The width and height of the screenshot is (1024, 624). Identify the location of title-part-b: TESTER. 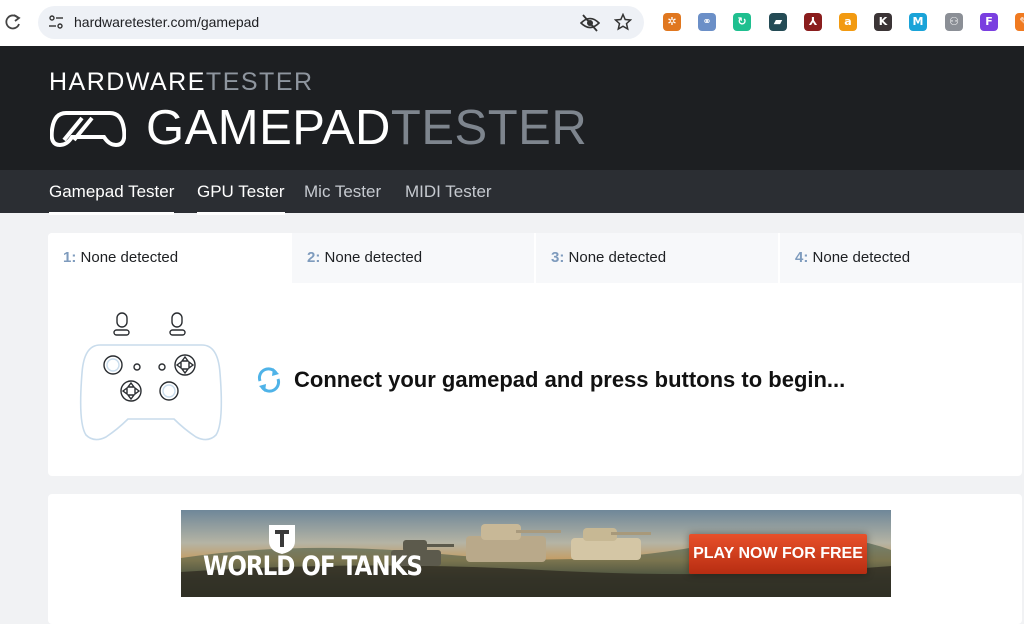
(489, 128).